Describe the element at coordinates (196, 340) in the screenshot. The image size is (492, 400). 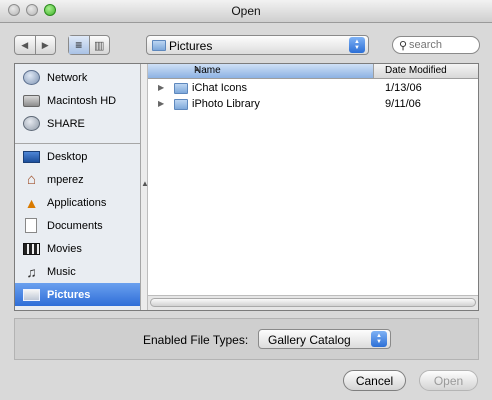
I see `file-types-label: Enabled File Types:` at that location.